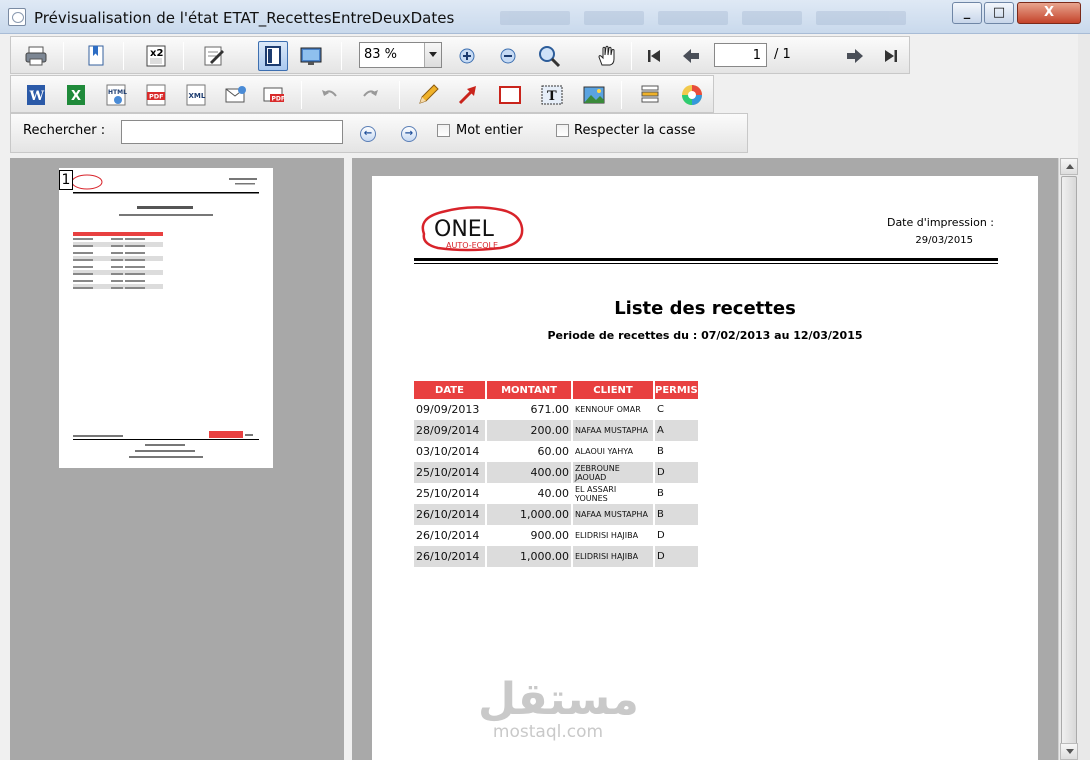 This screenshot has height=760, width=1090. Describe the element at coordinates (1069, 464) in the screenshot. I see `scroll-thumb` at that location.